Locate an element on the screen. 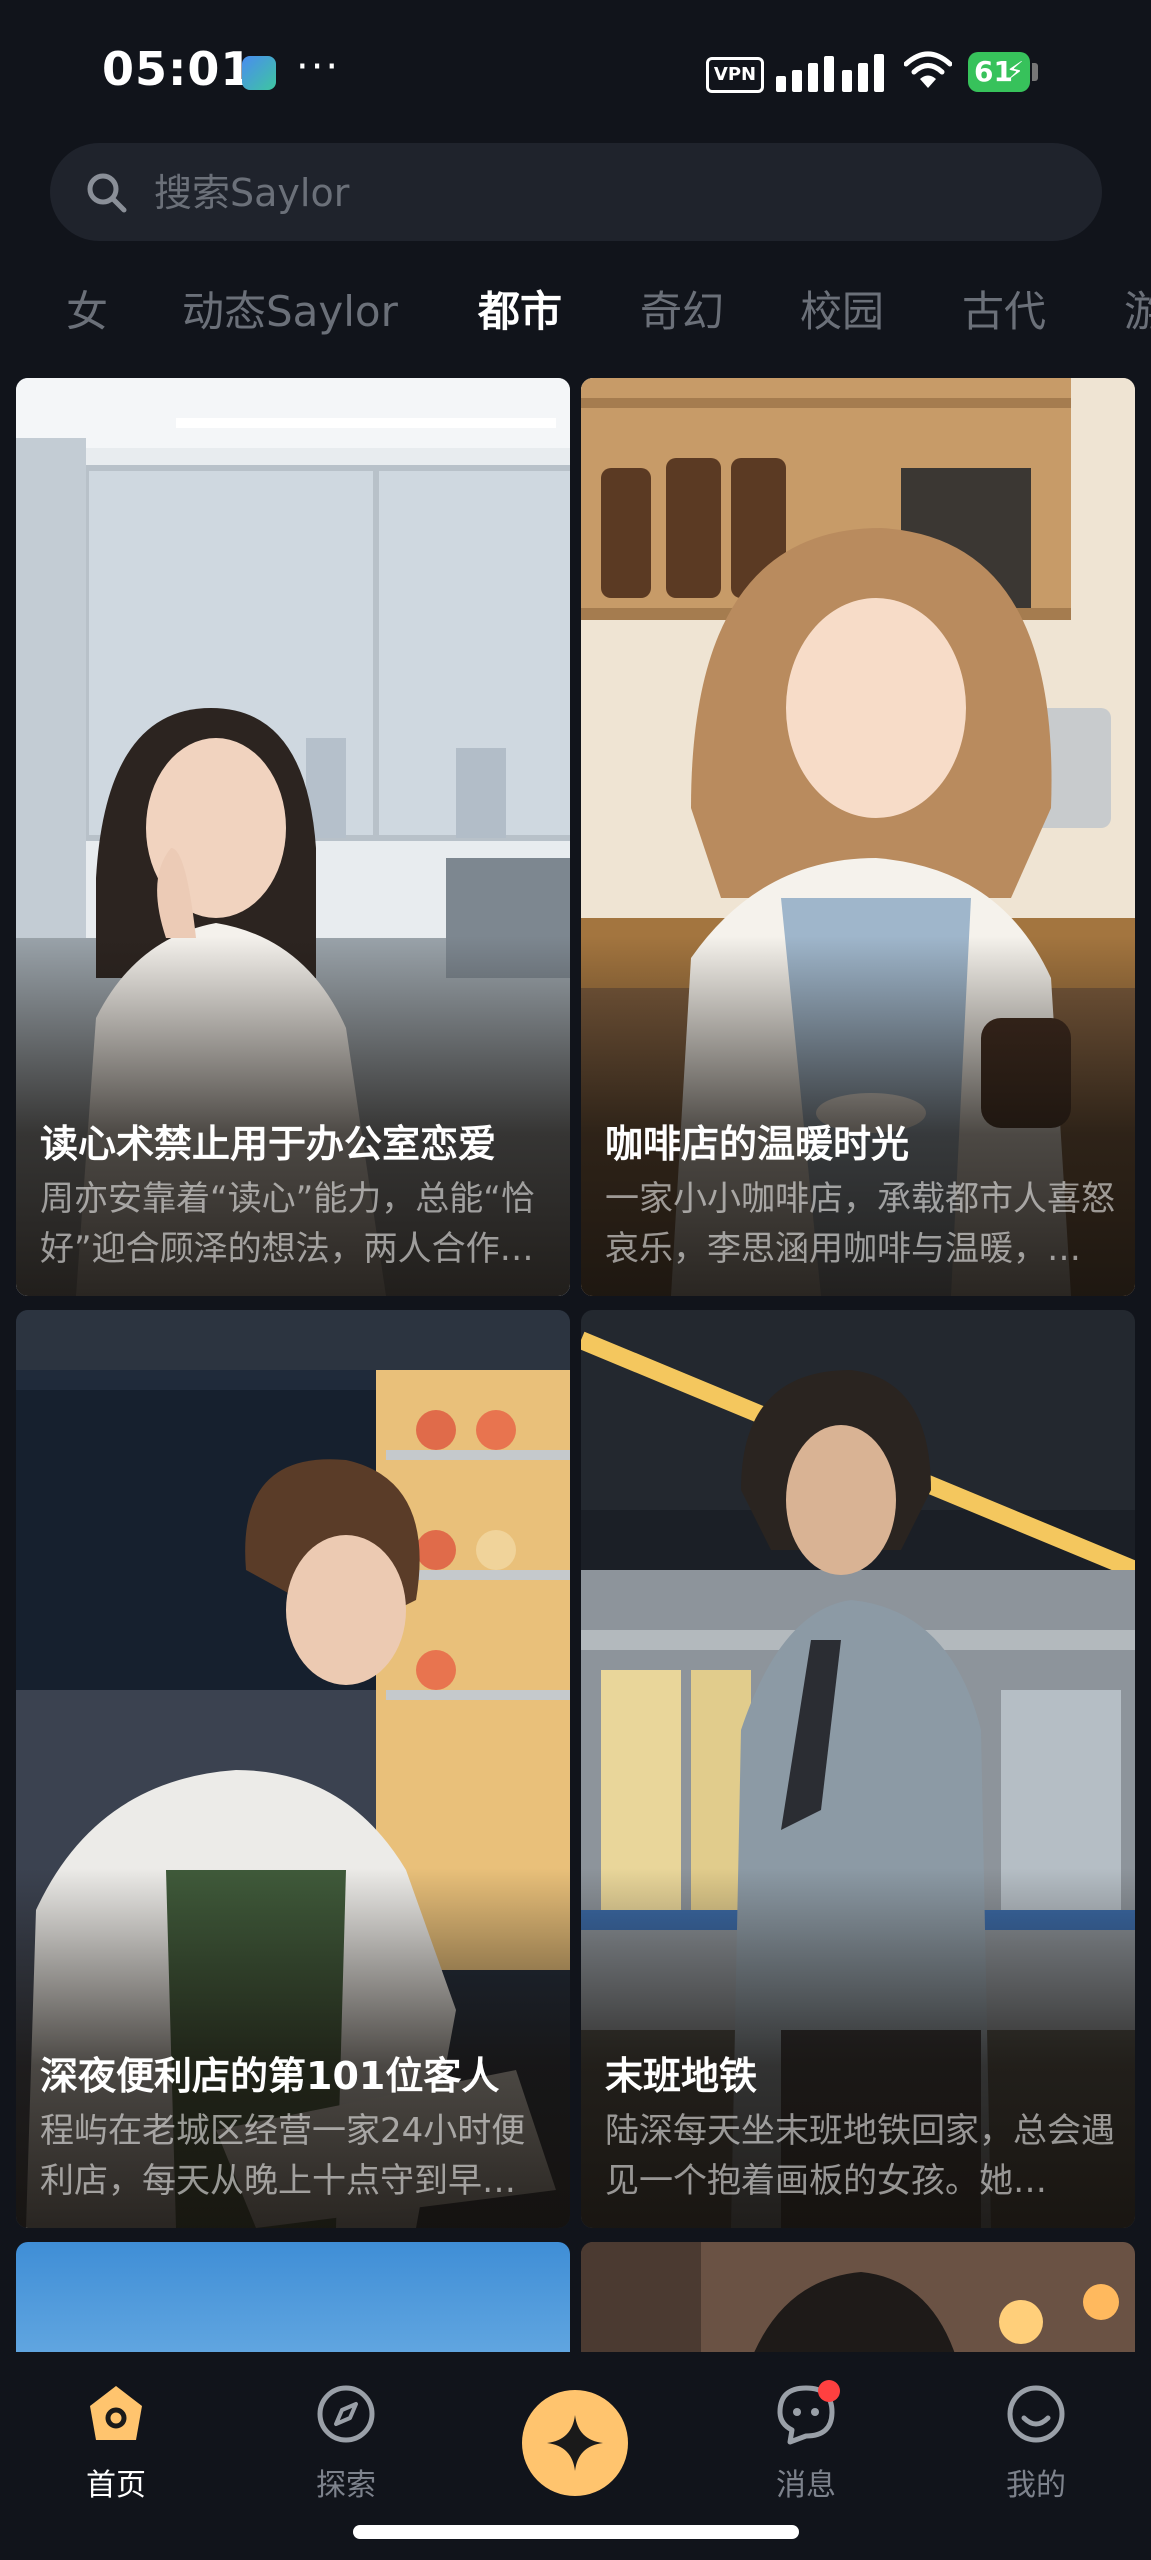 This screenshot has width=1151, height=2560. more-notifications-icon: ··· is located at coordinates (318, 67).